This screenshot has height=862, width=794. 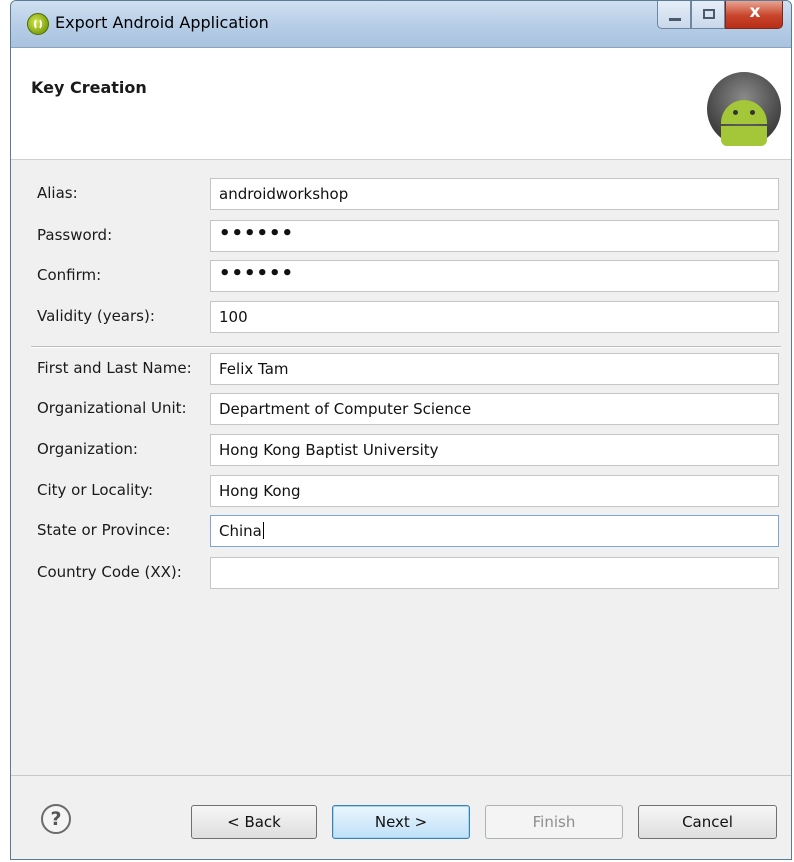 I want to click on validity-row: Validity (years): 100, so click(x=401, y=317).